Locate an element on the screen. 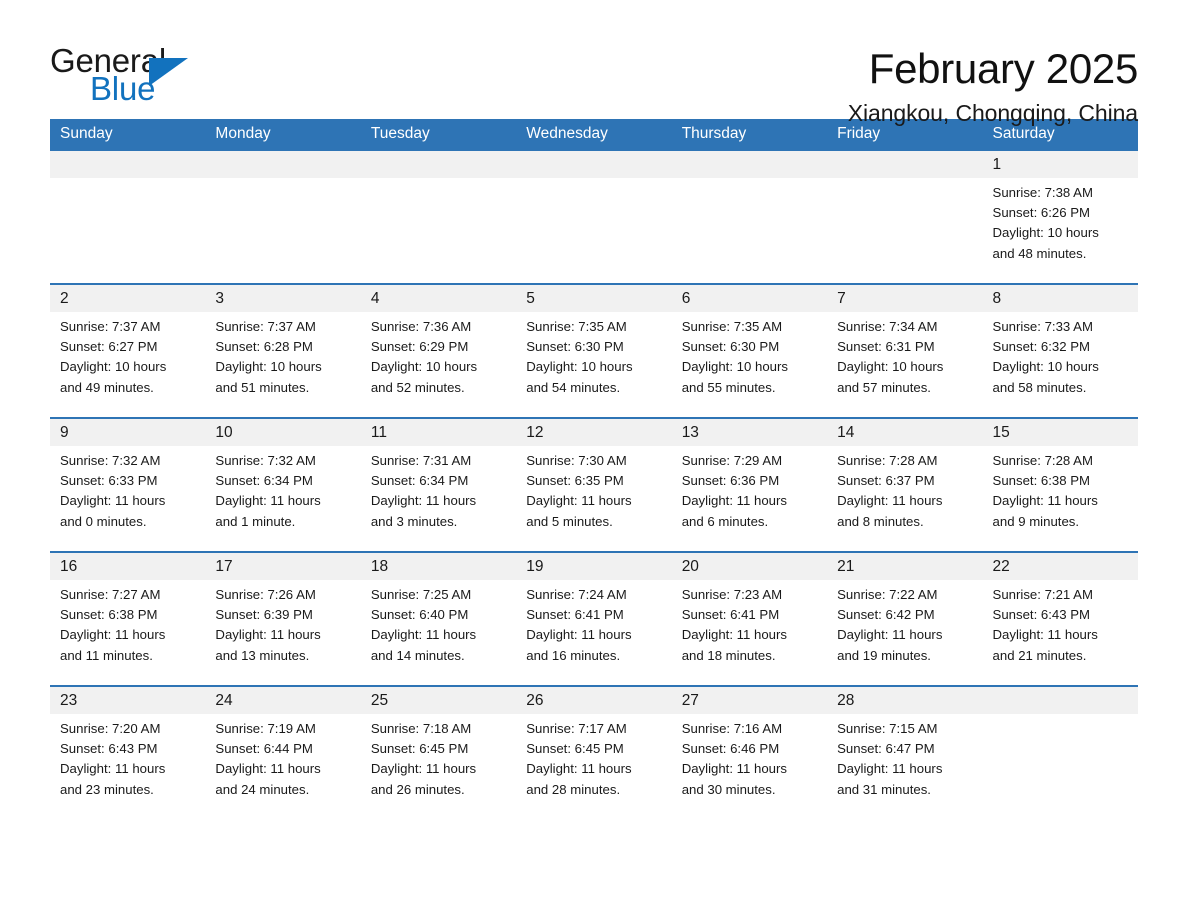 The height and width of the screenshot is (918, 1188). day-detail-line: and 23 minutes. is located at coordinates (107, 789).